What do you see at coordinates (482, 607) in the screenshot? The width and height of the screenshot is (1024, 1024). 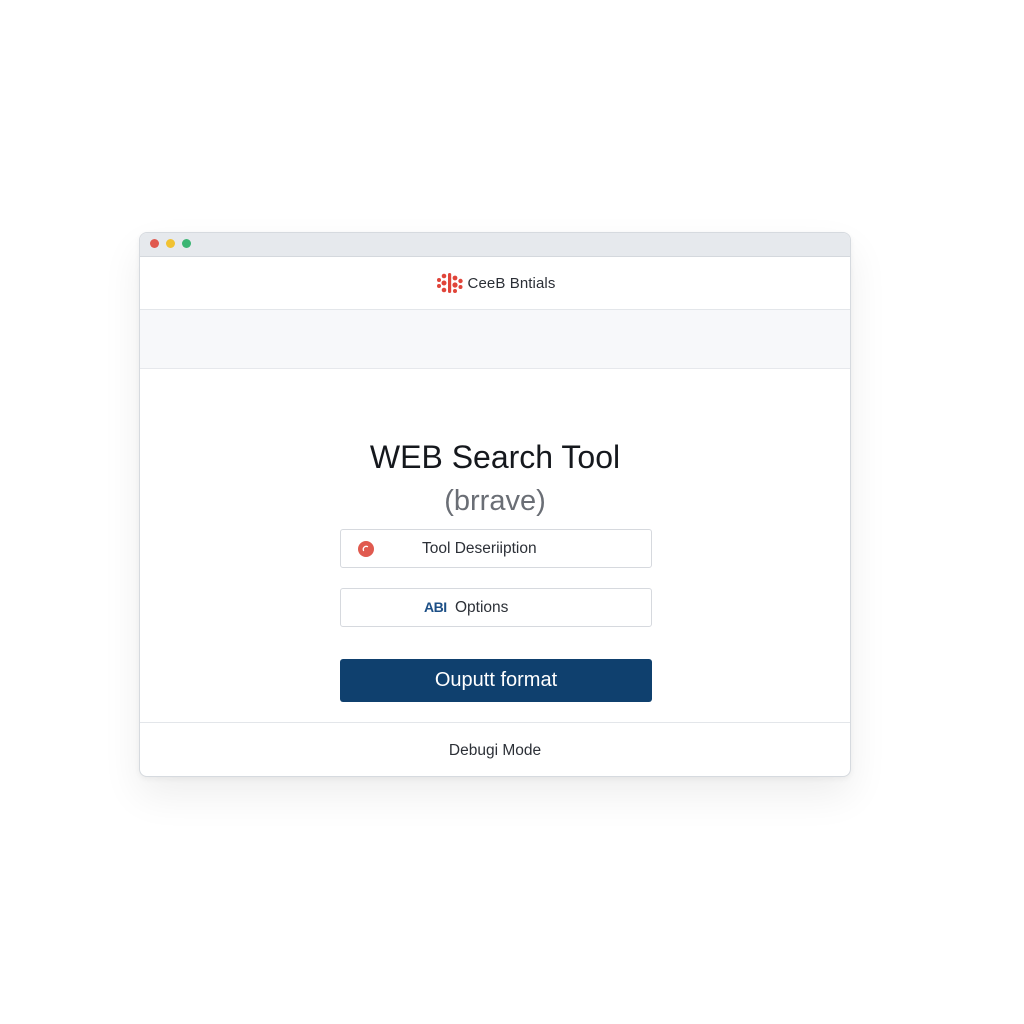 I see `options-label: Options` at bounding box center [482, 607].